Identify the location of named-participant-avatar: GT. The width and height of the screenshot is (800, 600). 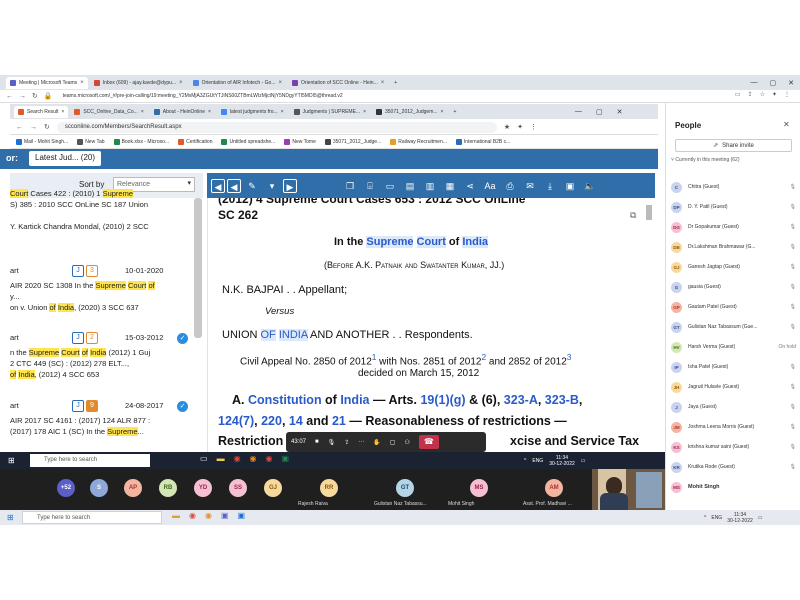
(405, 488).